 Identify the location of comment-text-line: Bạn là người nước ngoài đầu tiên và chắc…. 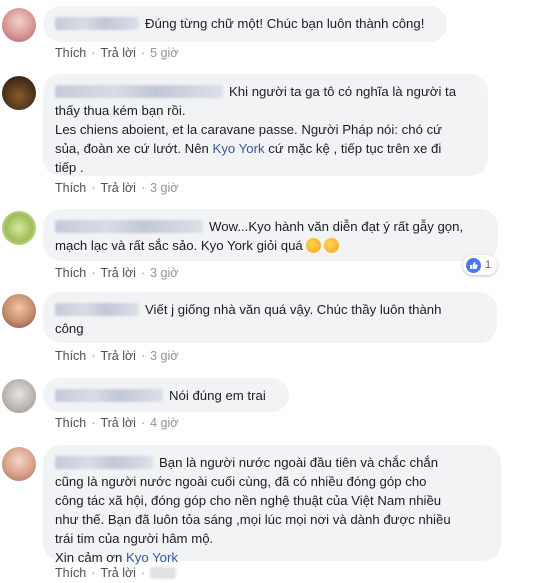
(299, 462).